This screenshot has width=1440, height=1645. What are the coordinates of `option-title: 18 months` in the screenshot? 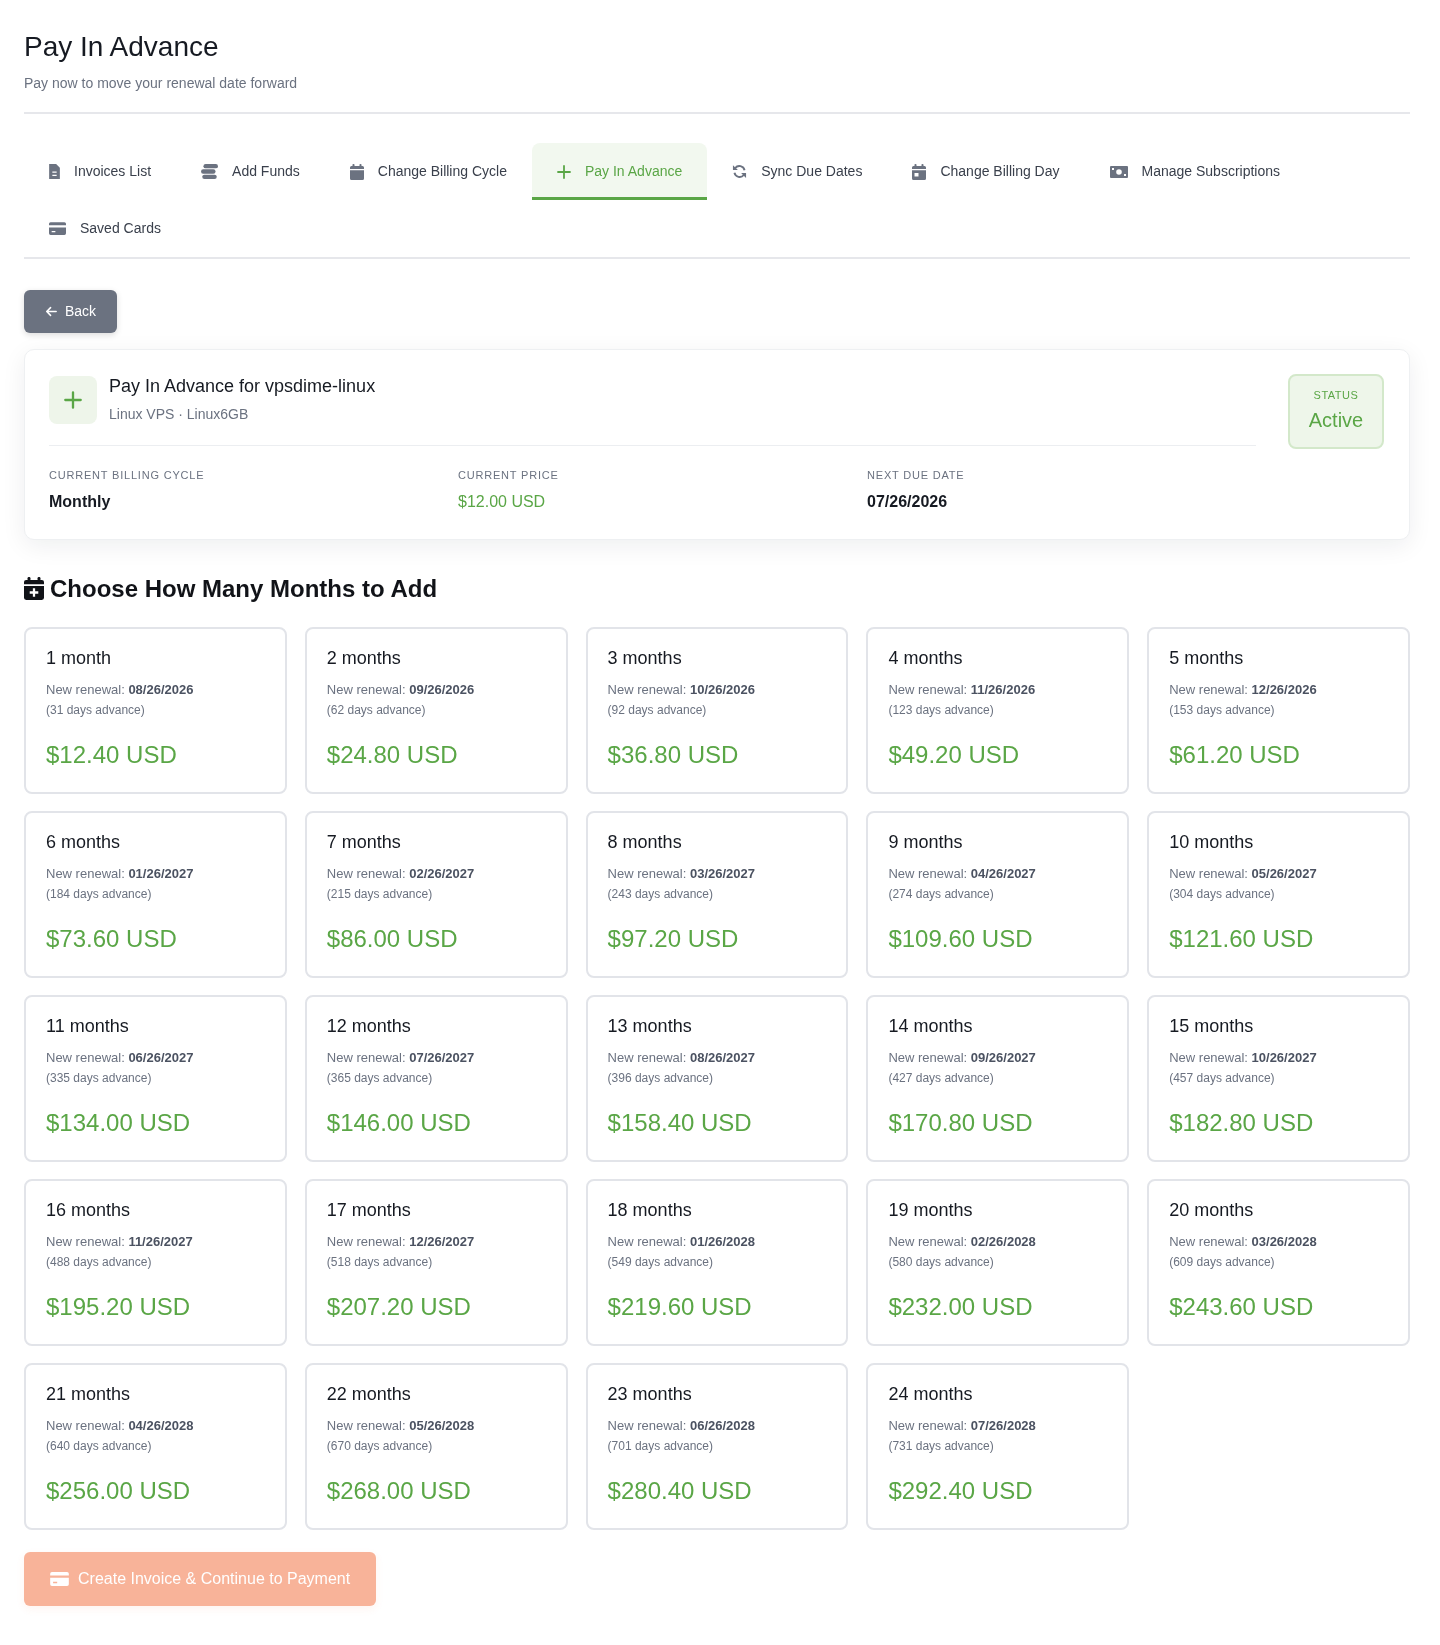 It's located at (650, 1210).